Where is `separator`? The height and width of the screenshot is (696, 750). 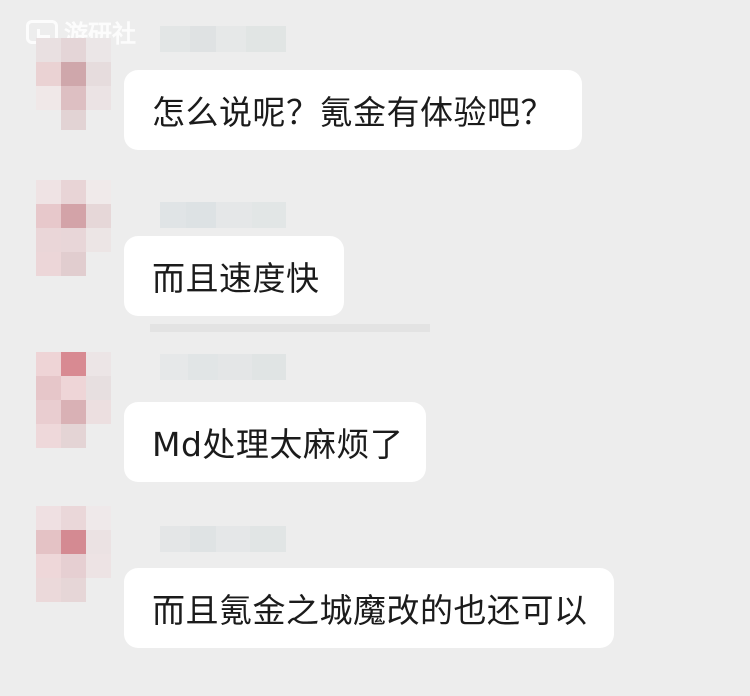
separator is located at coordinates (290, 328).